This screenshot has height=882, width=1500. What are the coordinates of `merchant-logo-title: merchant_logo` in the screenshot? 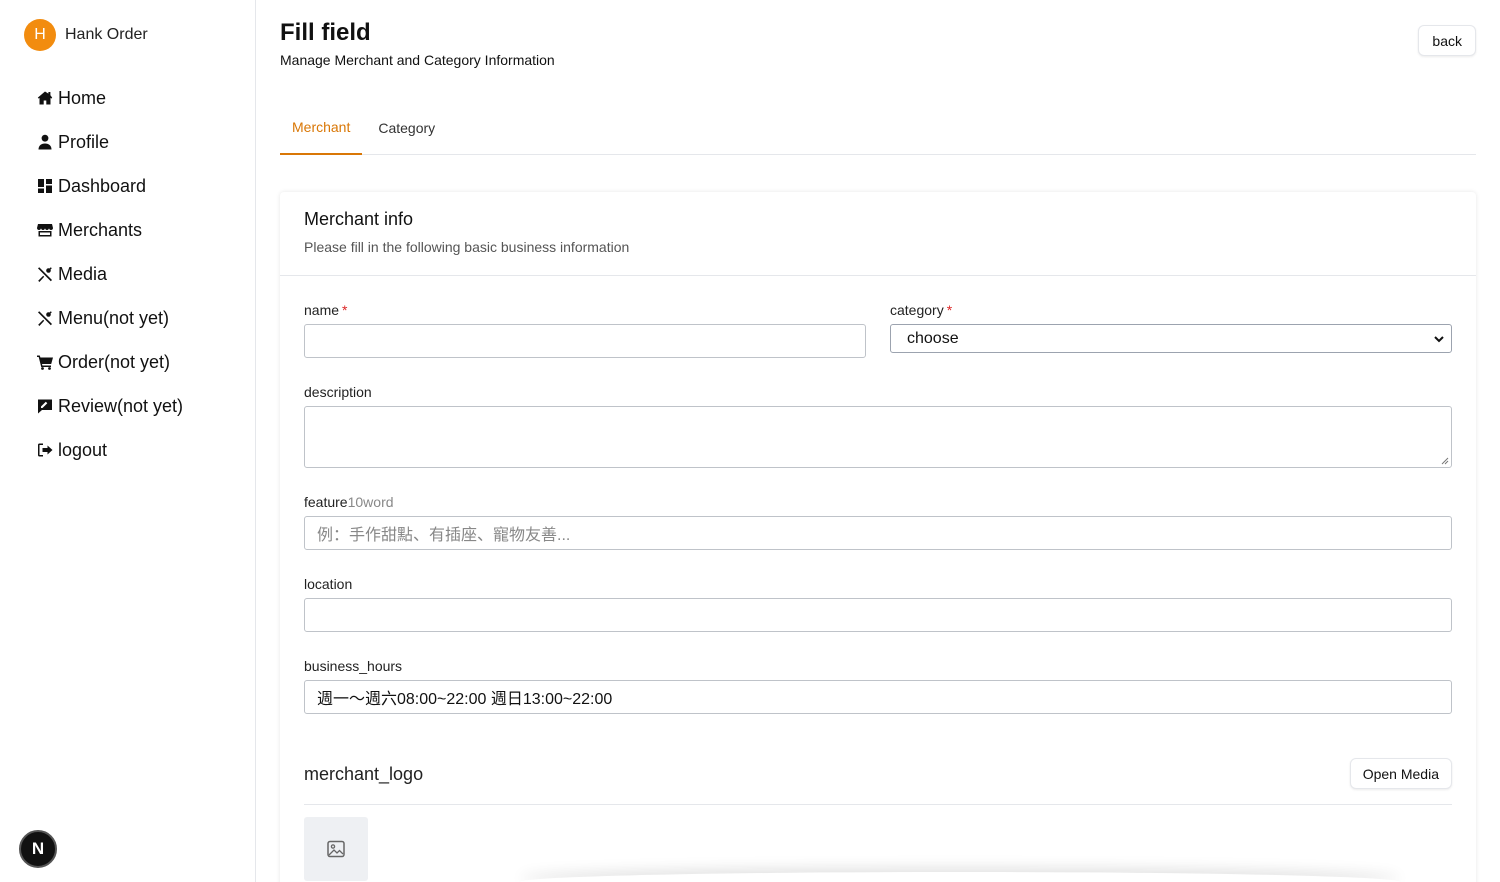 It's located at (364, 774).